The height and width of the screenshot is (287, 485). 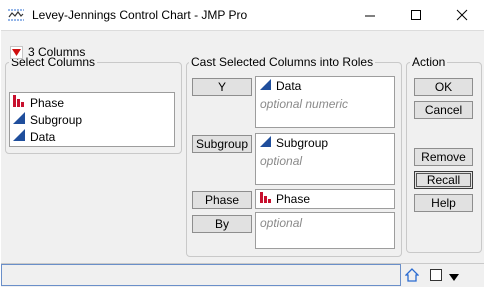 What do you see at coordinates (57, 52) in the screenshot?
I see `columns-count-label: 3 Columns` at bounding box center [57, 52].